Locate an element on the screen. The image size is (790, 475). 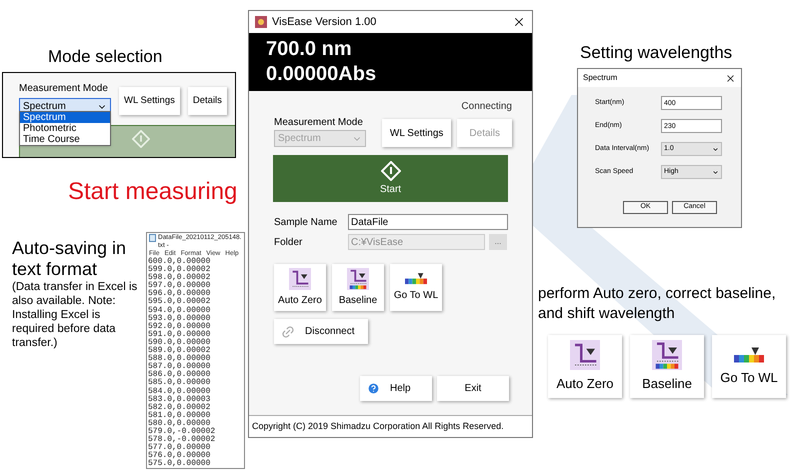
data-line: 588.0,0.00000 is located at coordinates (180, 359).